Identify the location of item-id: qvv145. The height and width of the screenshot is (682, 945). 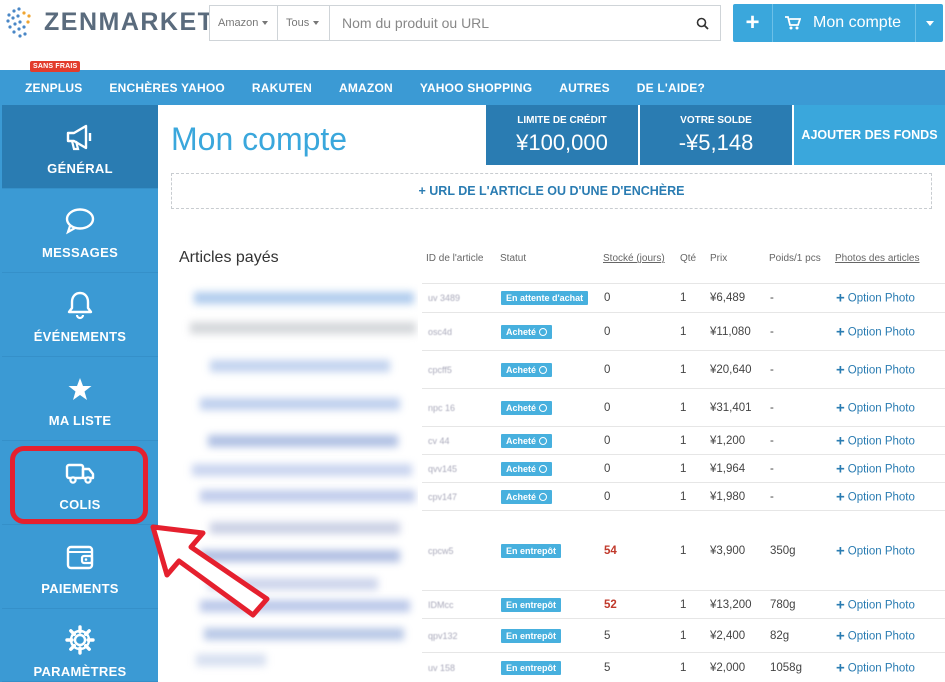
(442, 469).